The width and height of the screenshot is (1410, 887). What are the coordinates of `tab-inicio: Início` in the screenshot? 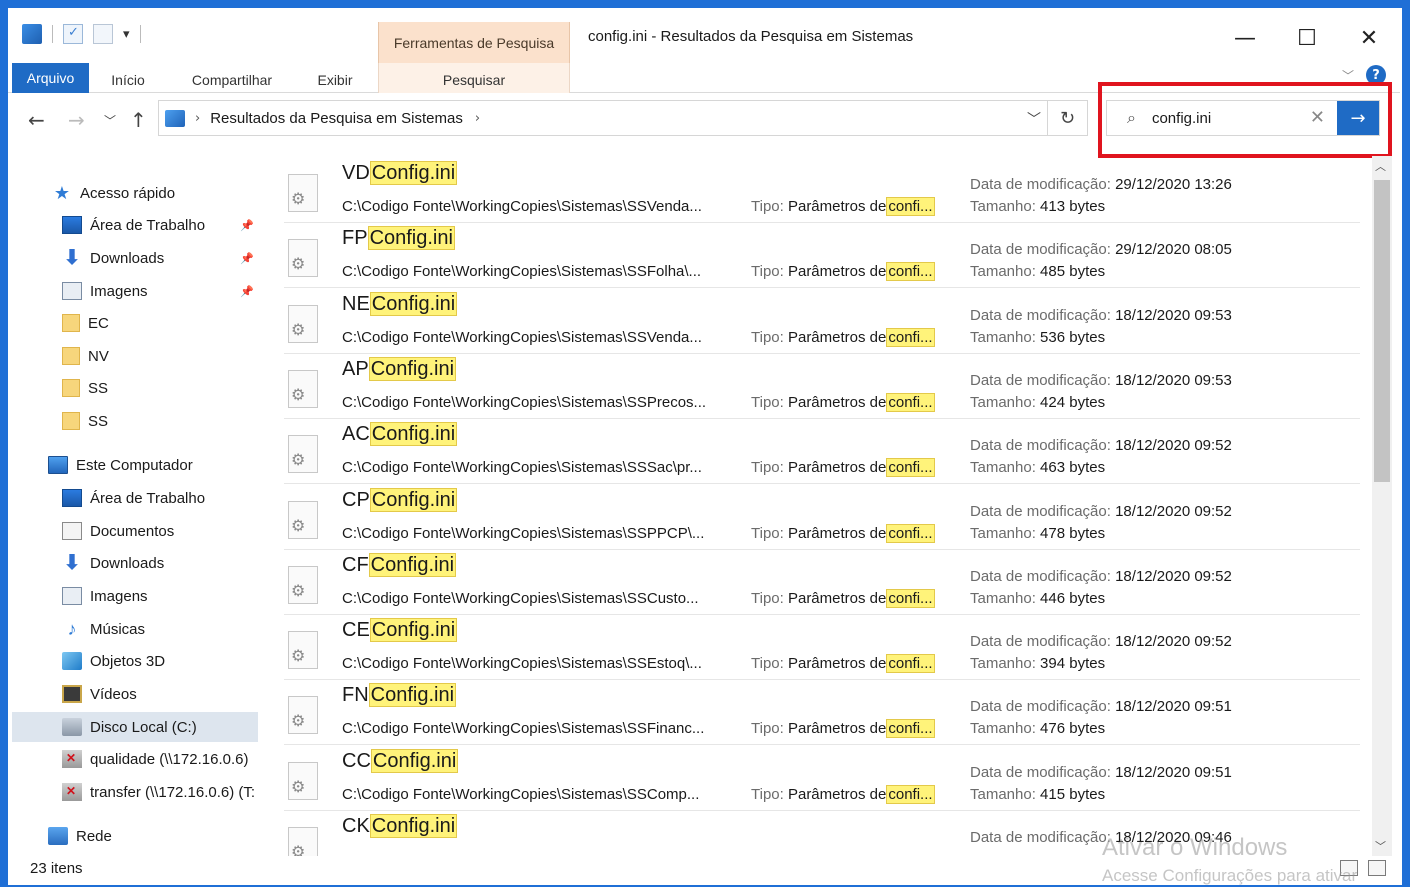 It's located at (128, 80).